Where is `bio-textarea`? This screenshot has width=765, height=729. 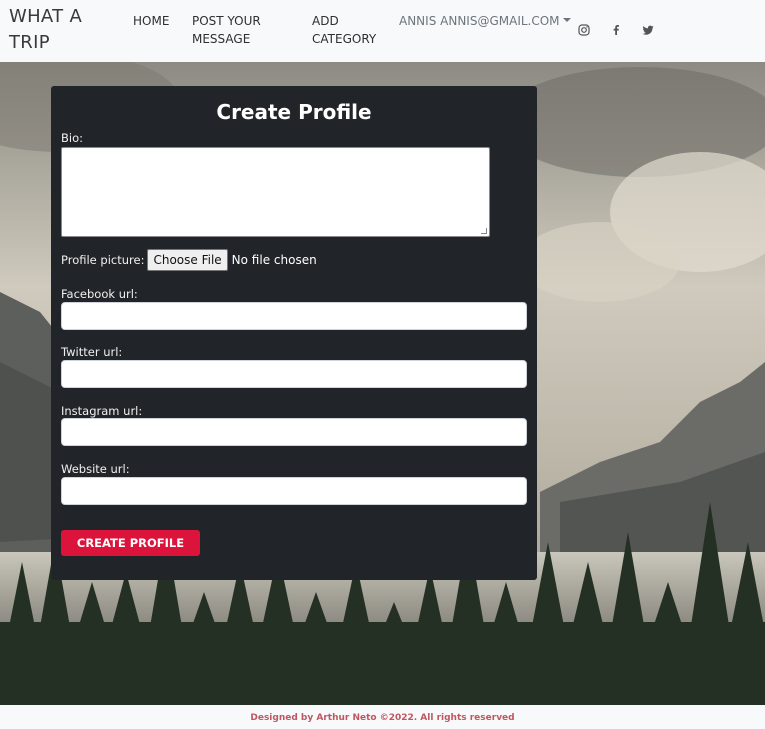
bio-textarea is located at coordinates (275, 192).